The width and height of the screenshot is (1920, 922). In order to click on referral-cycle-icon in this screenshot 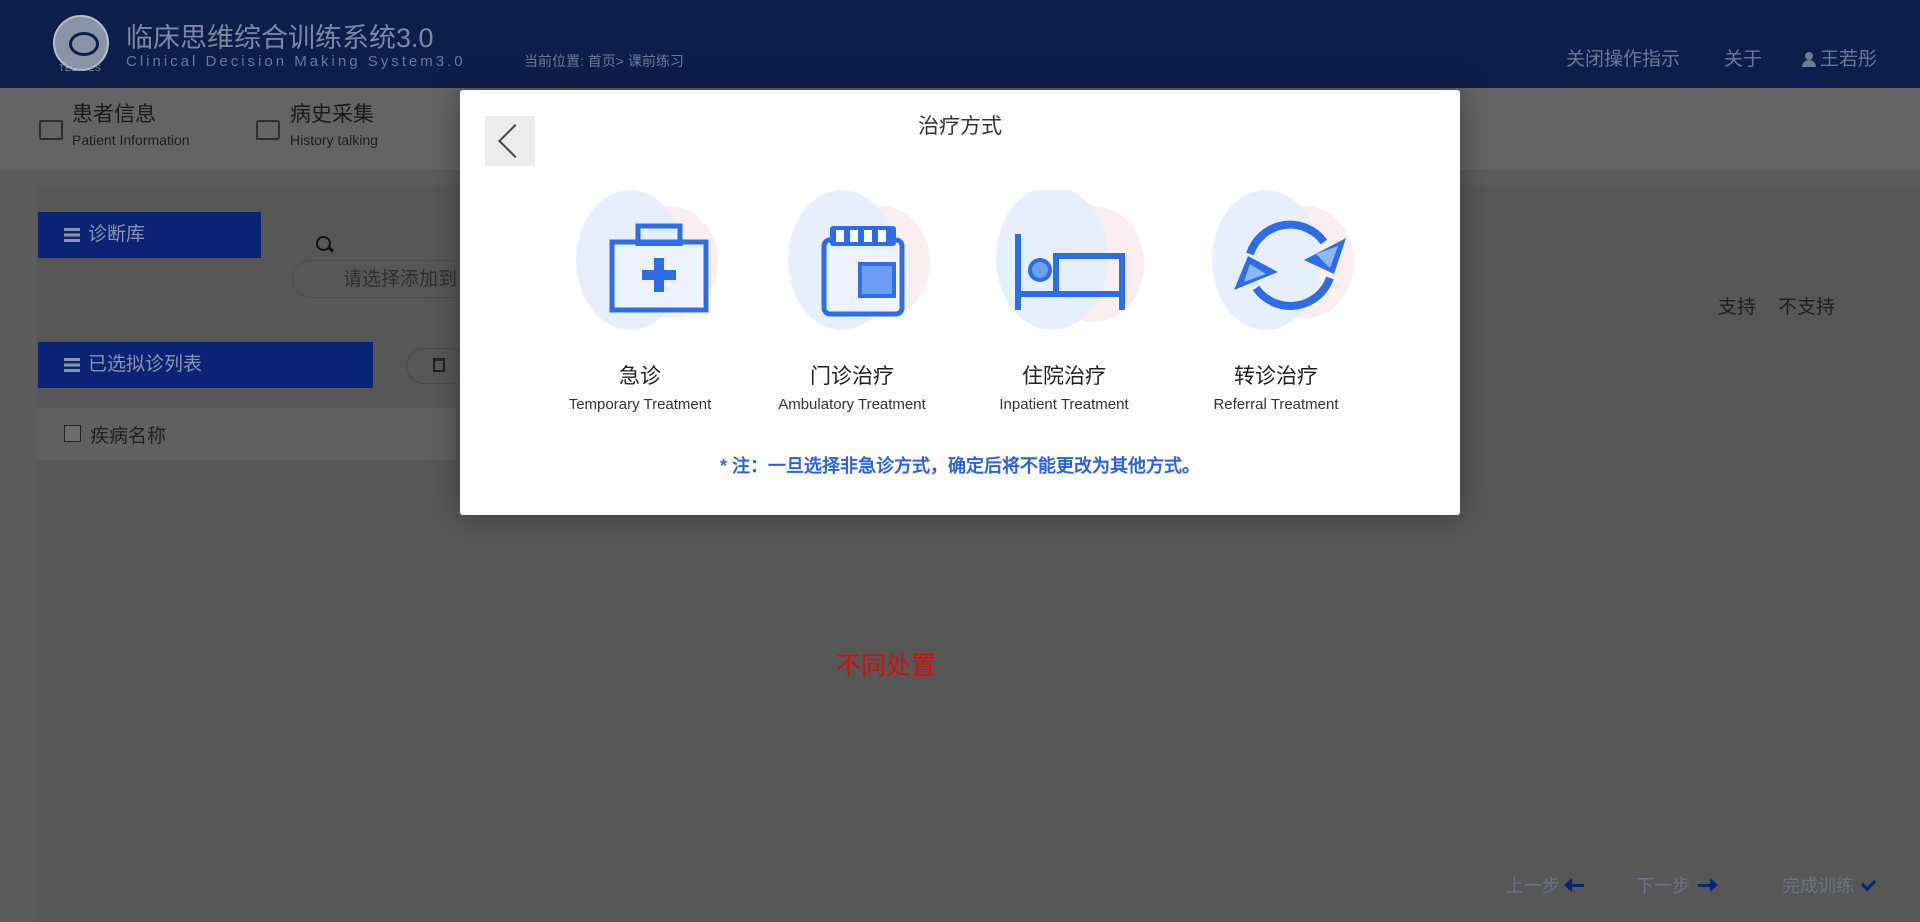, I will do `click(1283, 260)`.